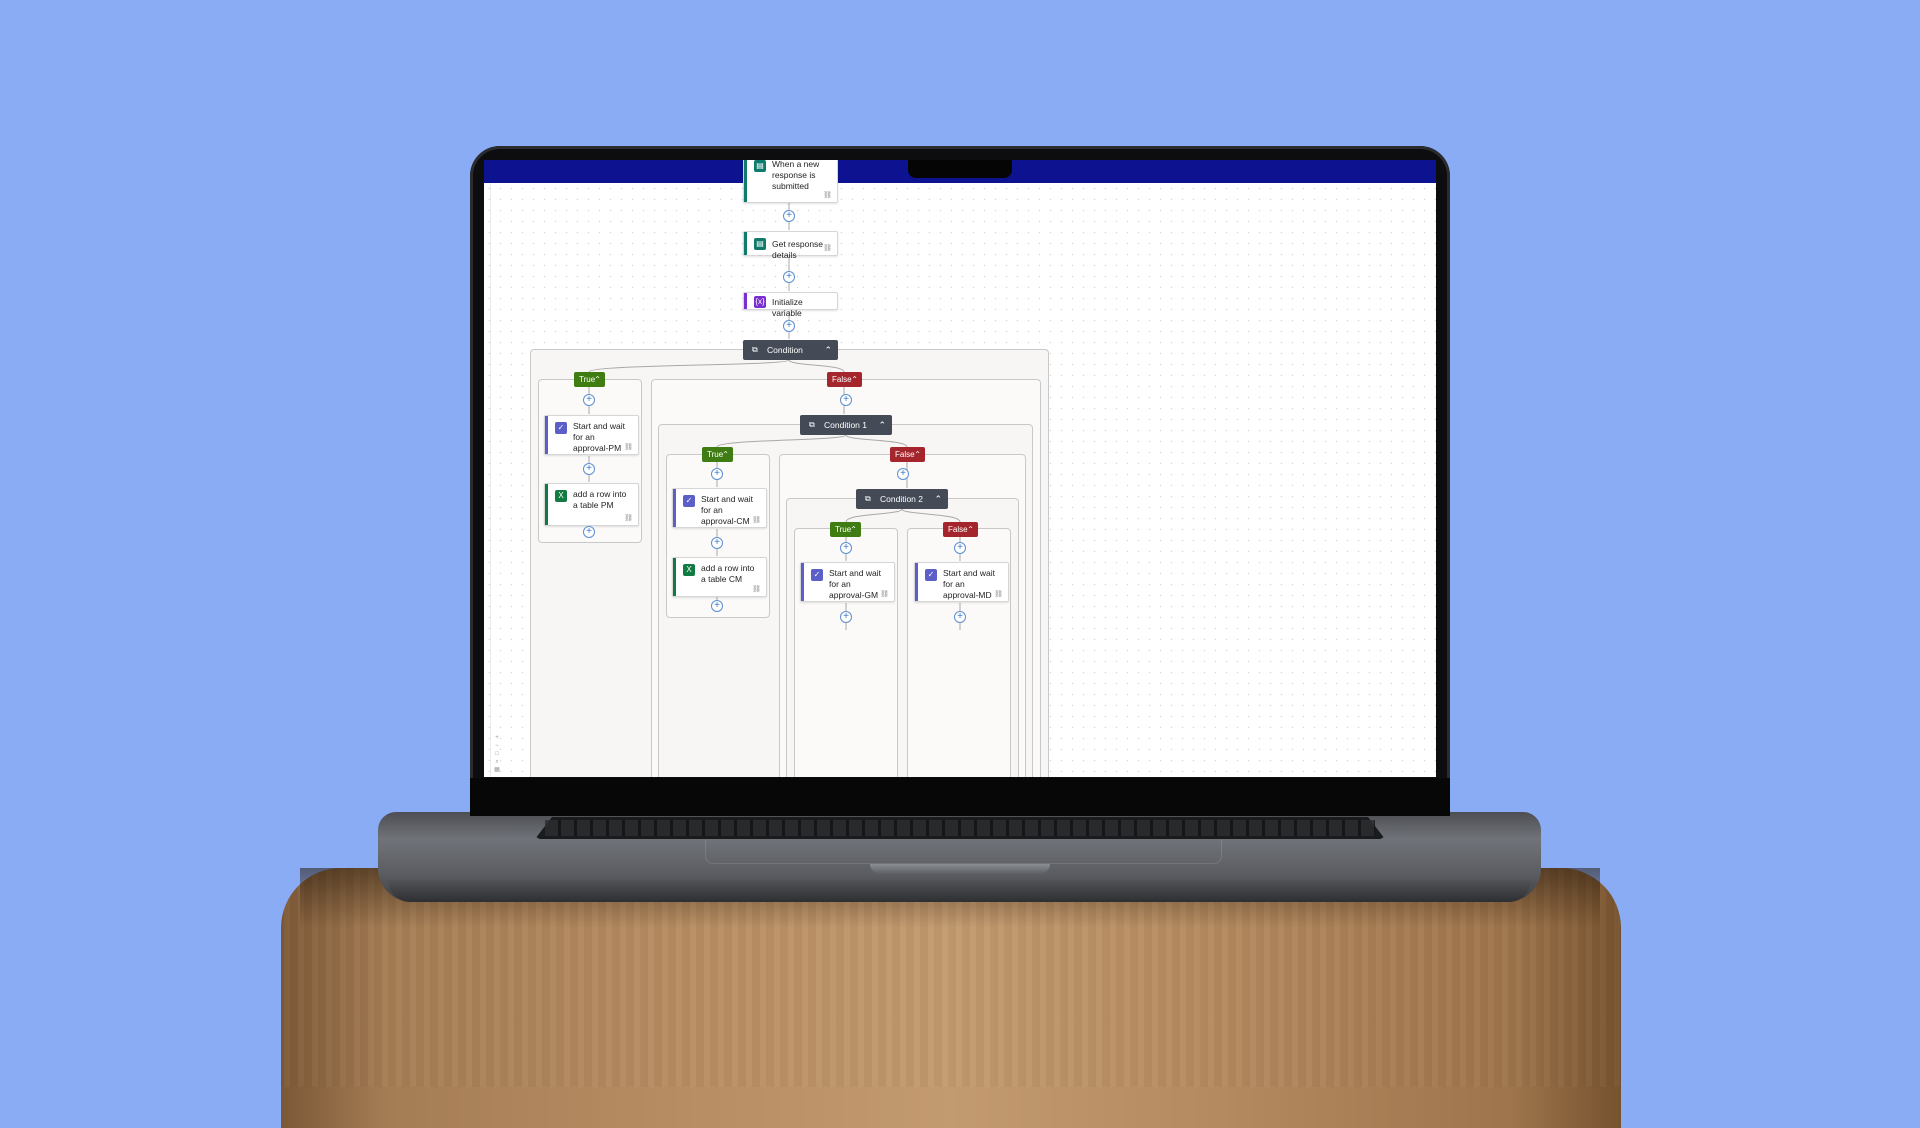  I want to click on condition-label: Condition, so click(785, 350).